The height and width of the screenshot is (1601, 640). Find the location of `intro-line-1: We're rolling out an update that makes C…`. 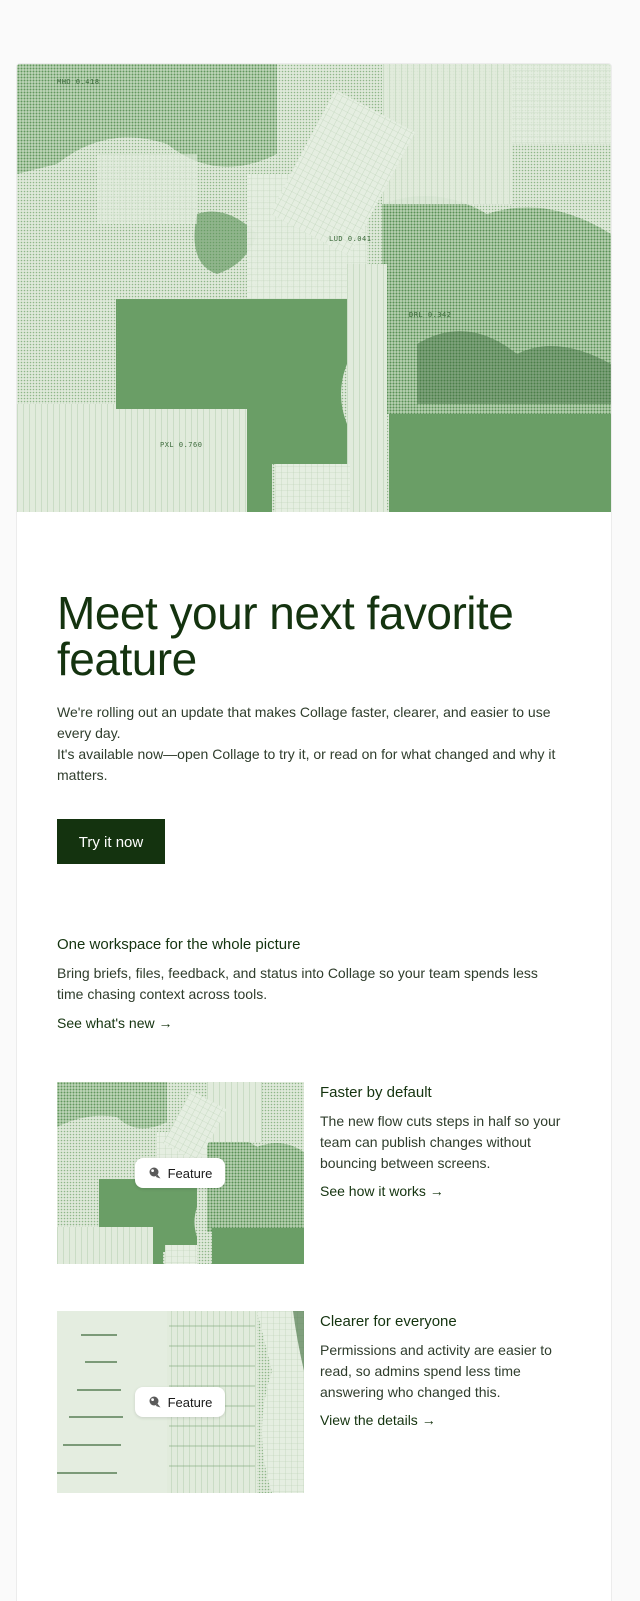

intro-line-1: We're rolling out an update that makes C… is located at coordinates (304, 722).